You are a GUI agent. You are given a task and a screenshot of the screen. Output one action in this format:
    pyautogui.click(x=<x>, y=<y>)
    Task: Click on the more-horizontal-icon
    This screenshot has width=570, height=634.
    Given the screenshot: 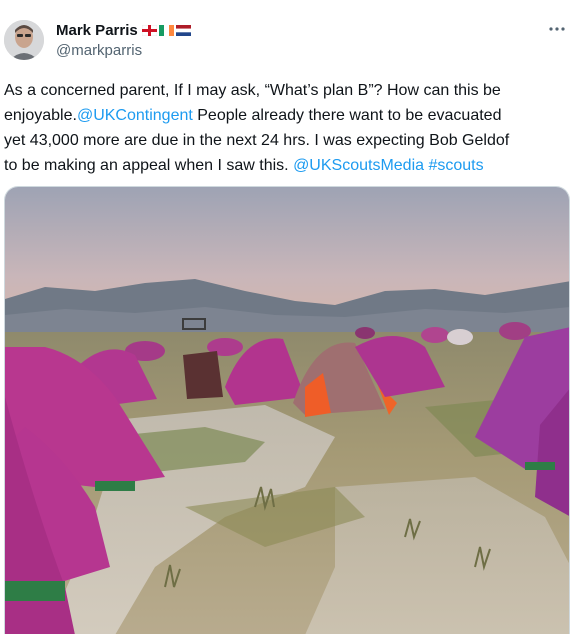 What is the action you would take?
    pyautogui.click(x=557, y=29)
    